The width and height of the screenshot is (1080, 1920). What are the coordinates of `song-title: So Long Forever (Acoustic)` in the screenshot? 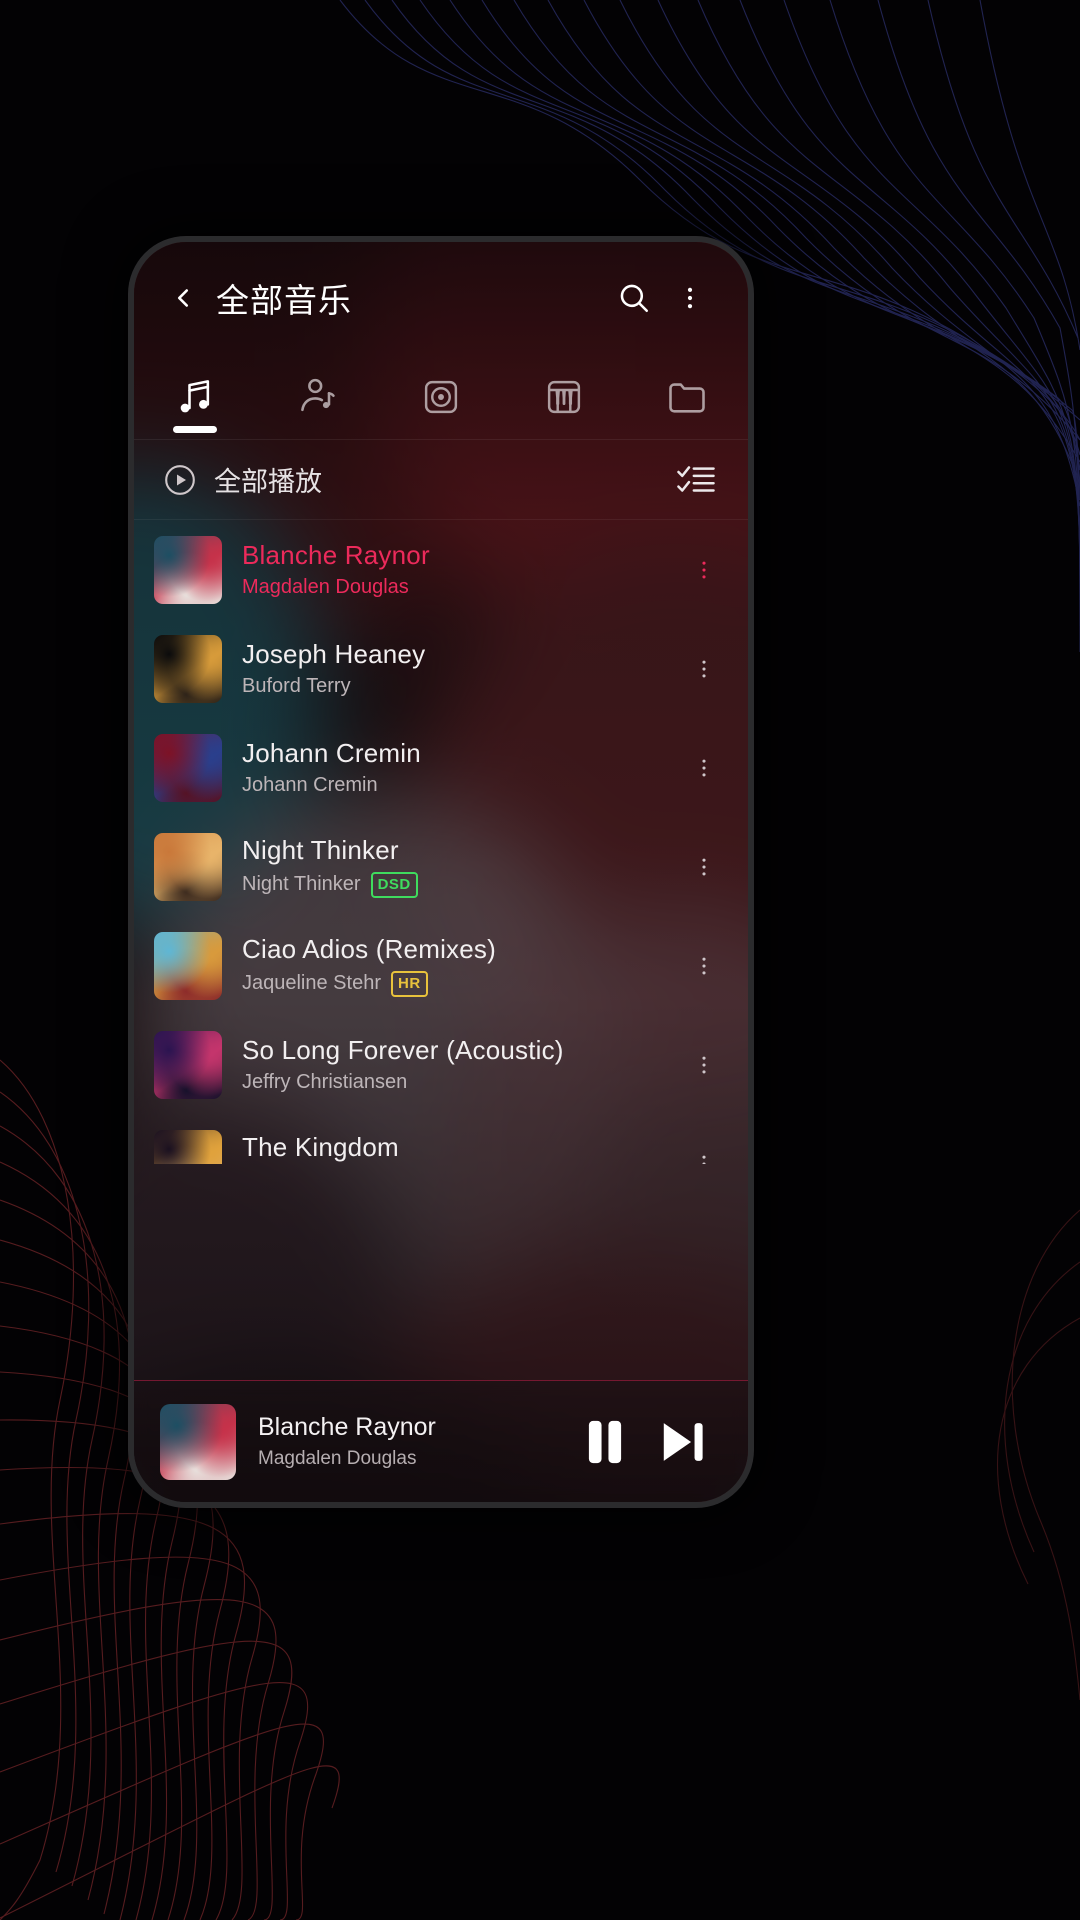 It's located at (403, 1049).